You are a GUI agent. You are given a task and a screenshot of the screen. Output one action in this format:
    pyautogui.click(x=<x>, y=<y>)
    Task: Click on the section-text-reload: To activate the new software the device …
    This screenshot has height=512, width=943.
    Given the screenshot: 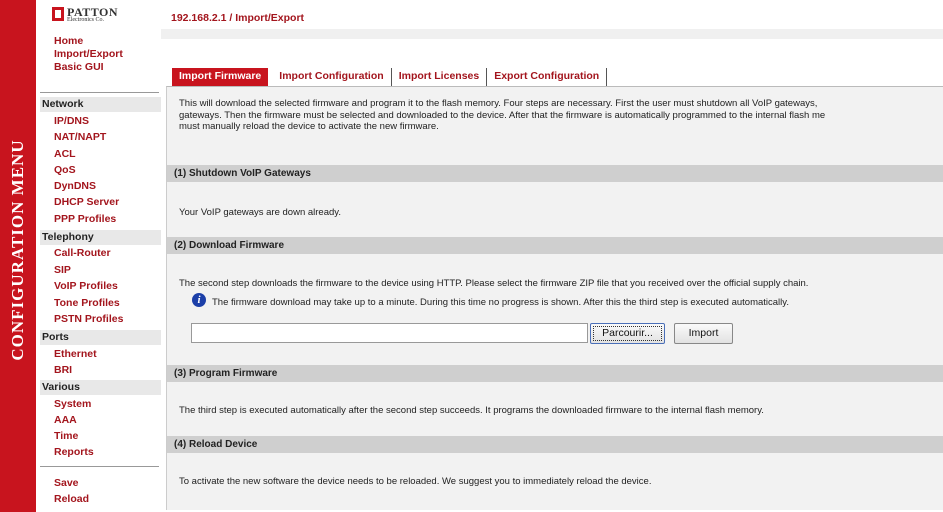 What is the action you would take?
    pyautogui.click(x=415, y=481)
    